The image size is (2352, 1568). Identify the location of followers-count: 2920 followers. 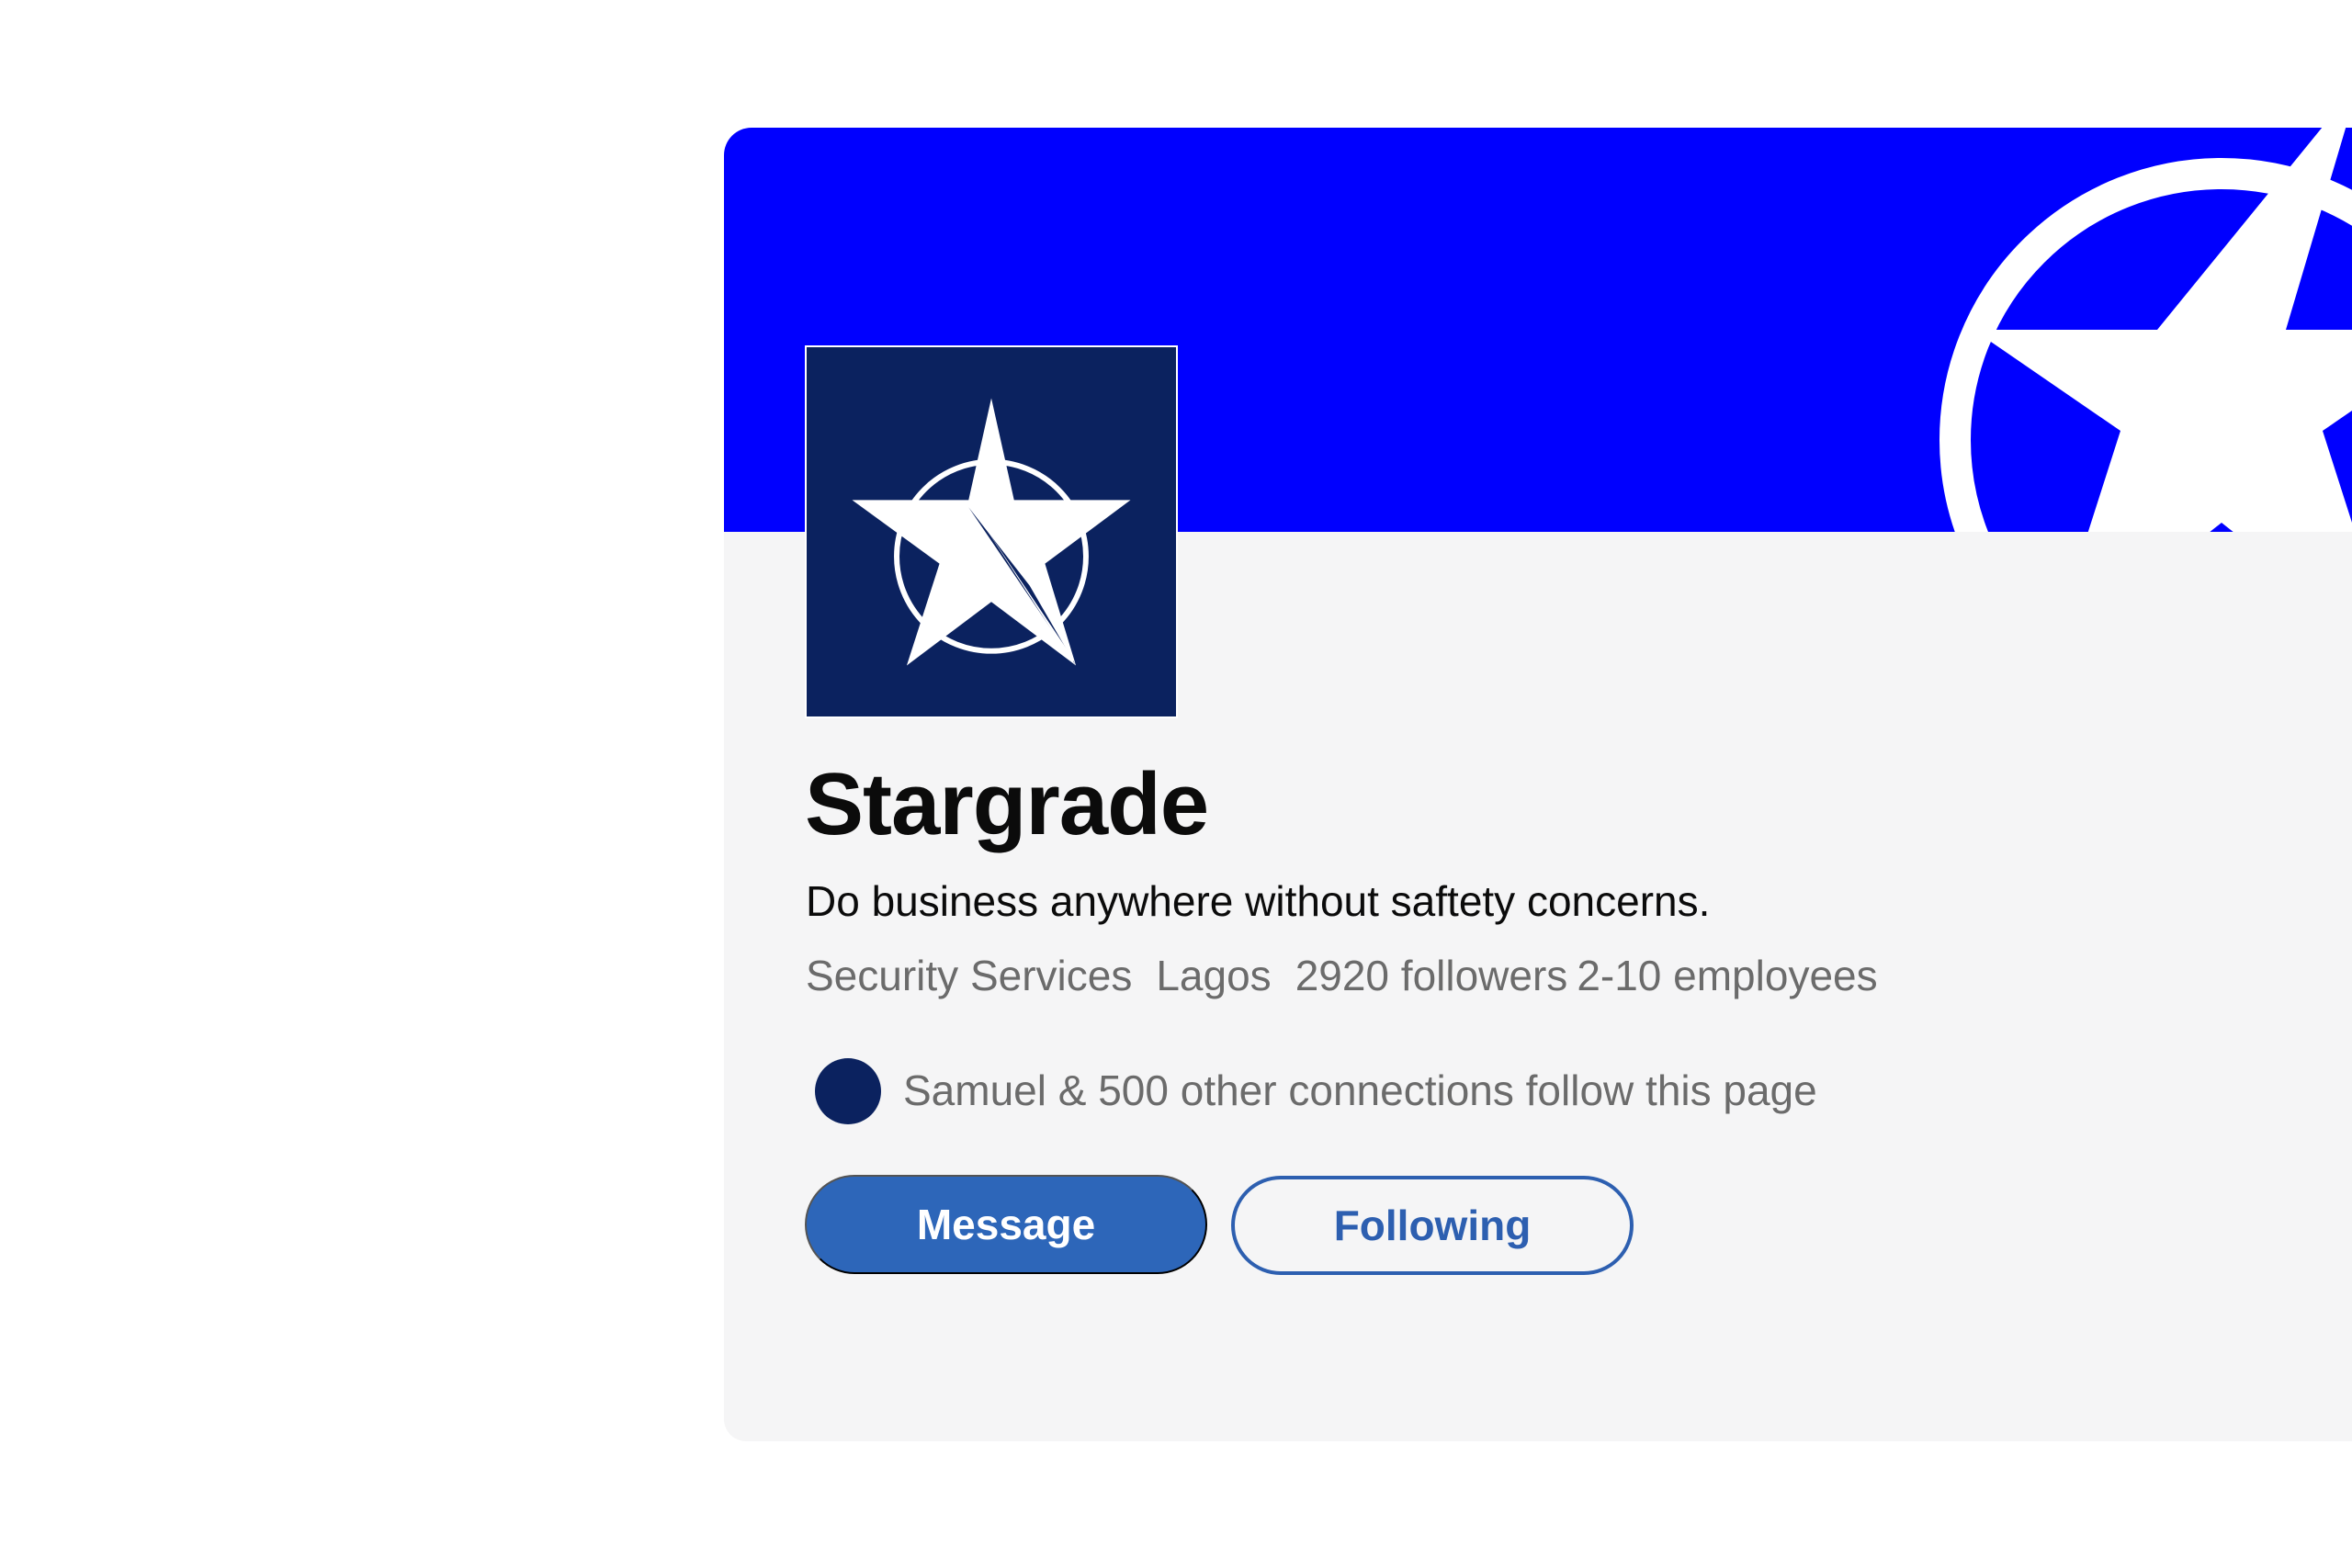
(1432, 975).